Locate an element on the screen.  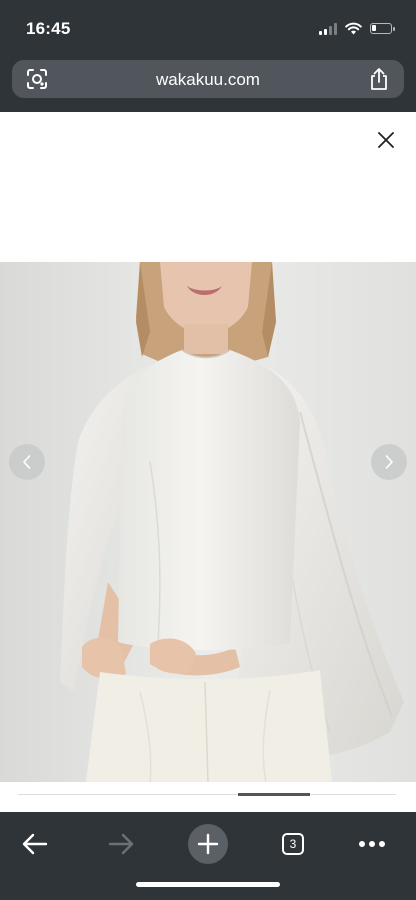
battery-icon is located at coordinates (382, 28).